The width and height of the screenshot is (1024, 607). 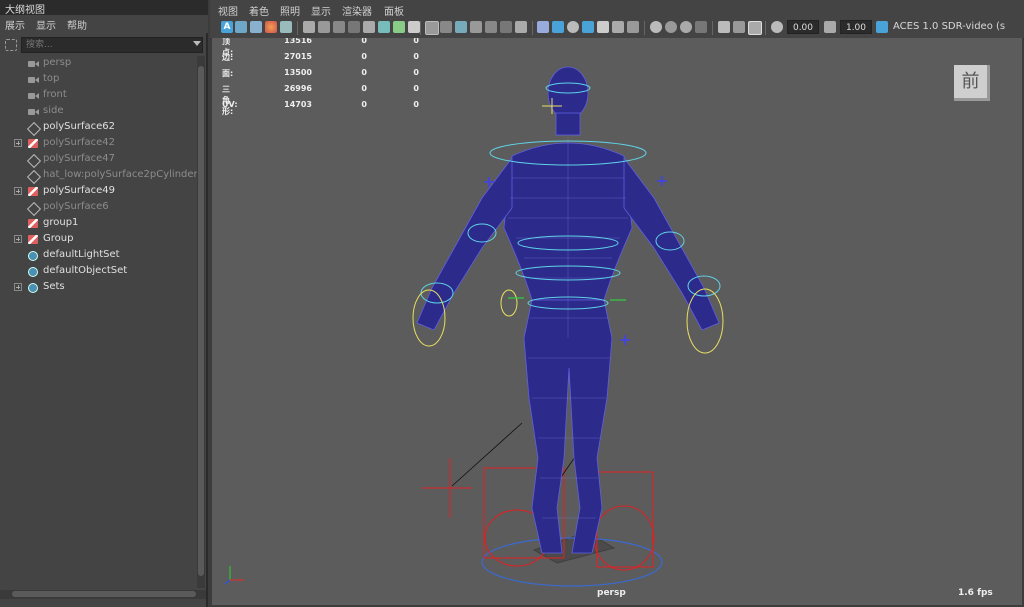 What do you see at coordinates (98, 208) in the screenshot?
I see `outliner-item: polySurface6` at bounding box center [98, 208].